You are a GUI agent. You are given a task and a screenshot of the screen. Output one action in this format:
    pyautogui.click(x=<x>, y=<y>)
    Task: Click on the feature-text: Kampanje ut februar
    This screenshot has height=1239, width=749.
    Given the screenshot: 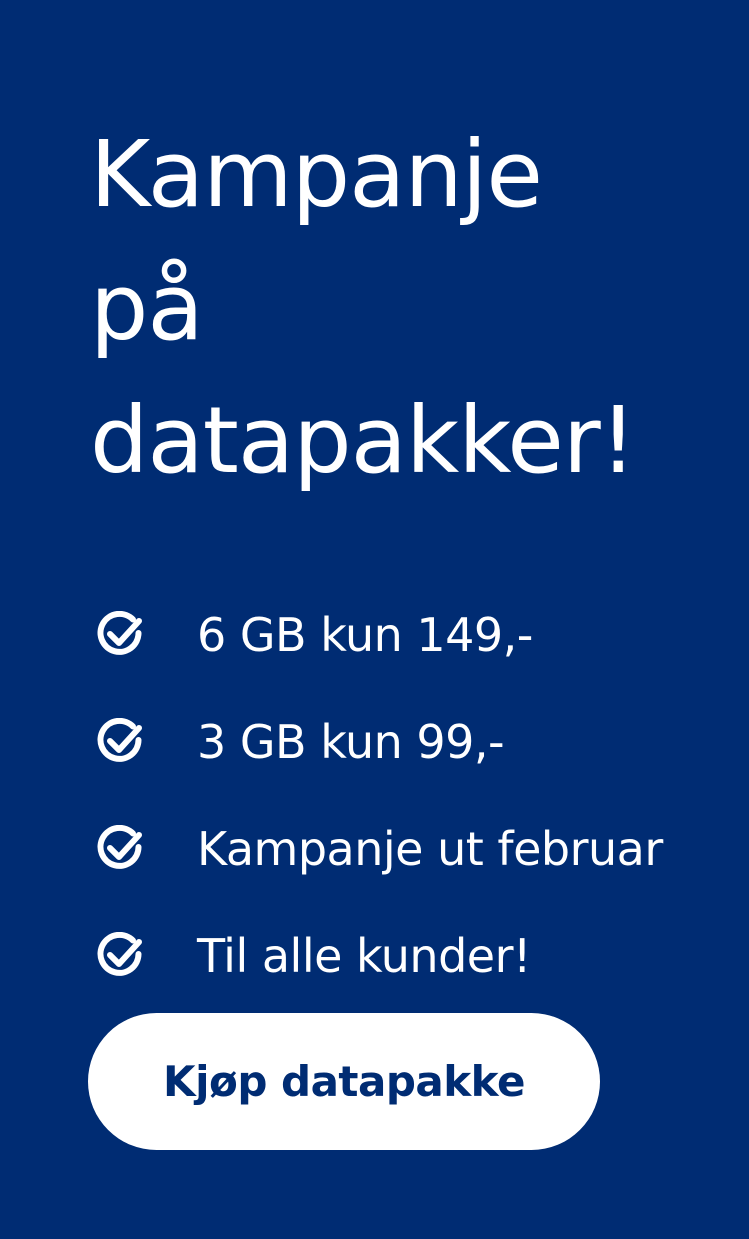 What is the action you would take?
    pyautogui.click(x=430, y=848)
    